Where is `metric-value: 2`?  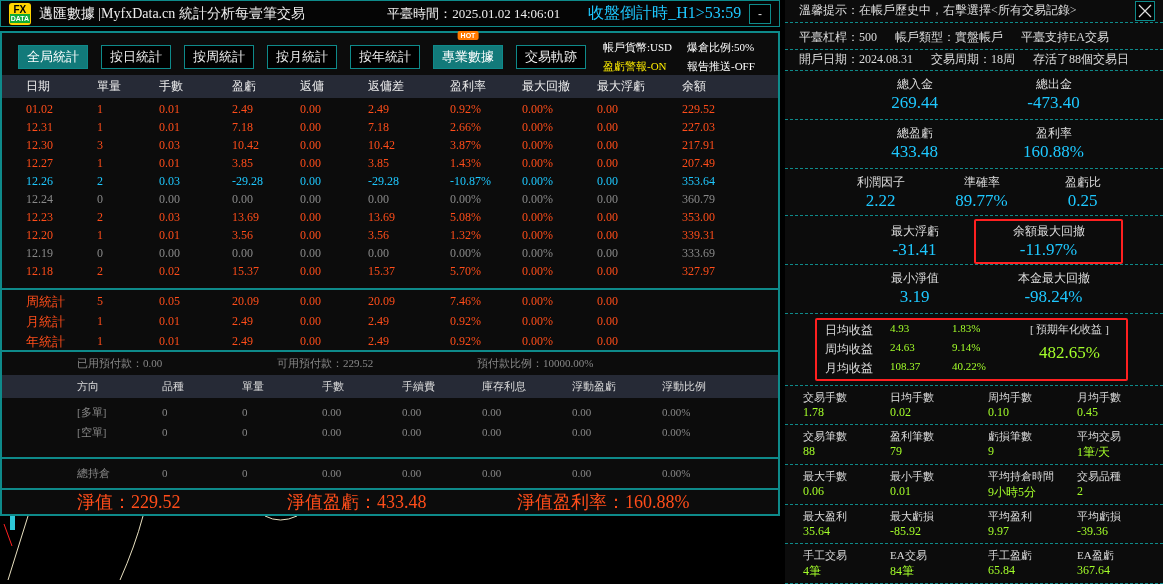 metric-value: 2 is located at coordinates (1080, 491).